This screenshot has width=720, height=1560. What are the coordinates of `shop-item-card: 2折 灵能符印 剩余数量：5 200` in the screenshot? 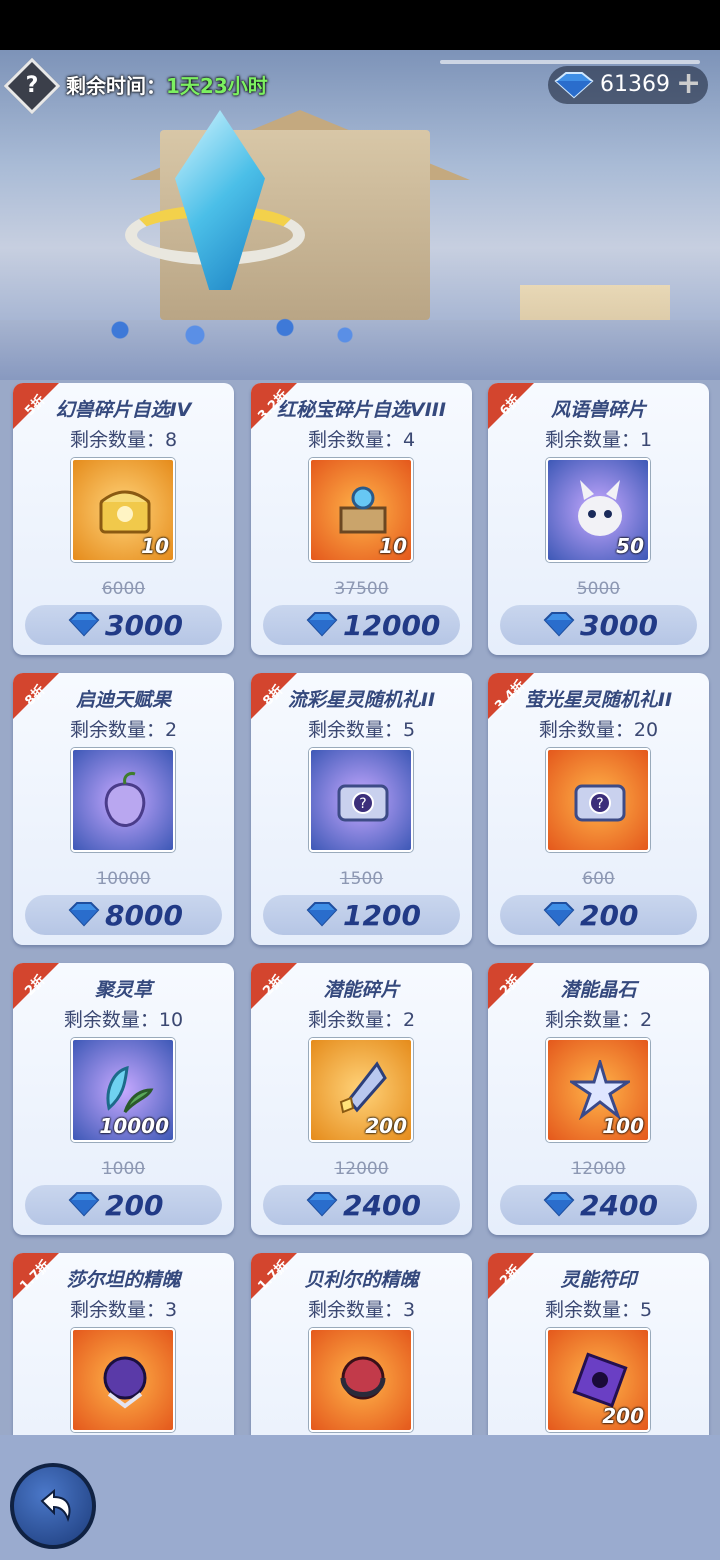 It's located at (598, 1344).